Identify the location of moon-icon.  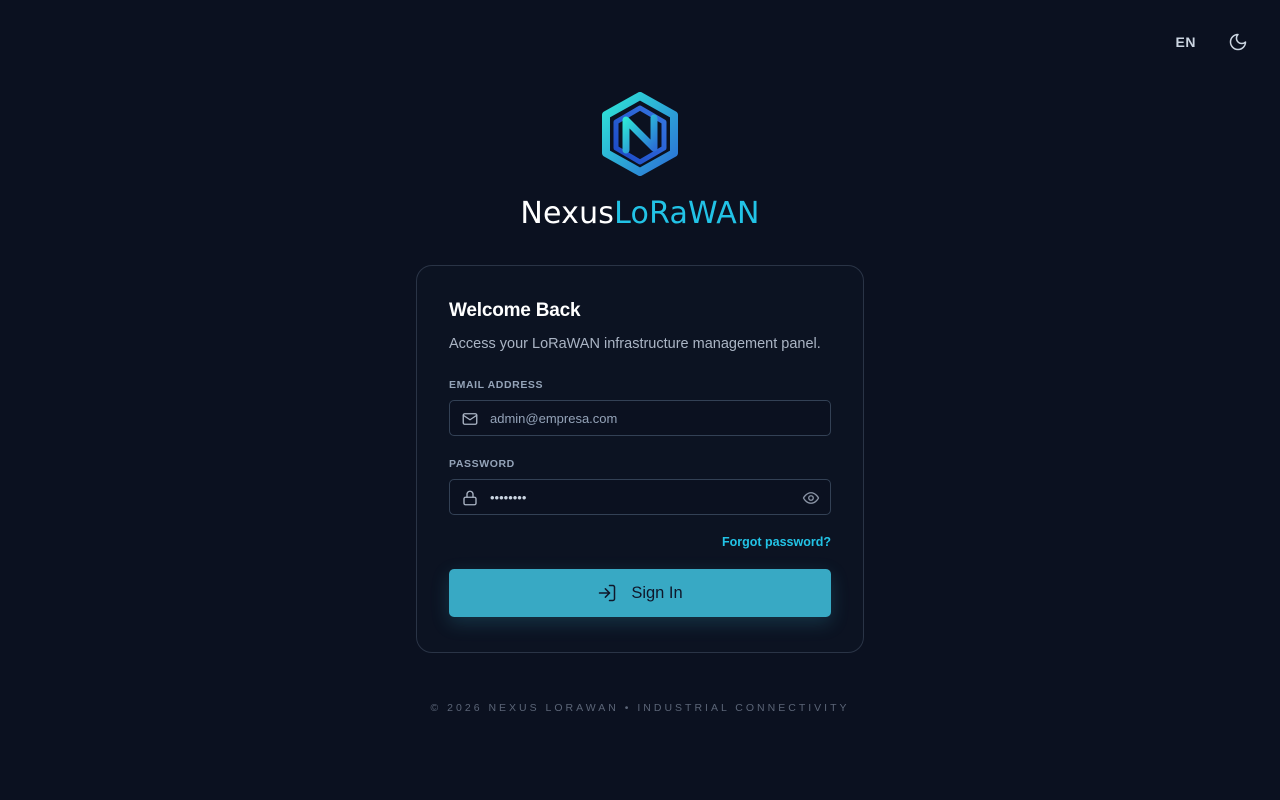
(1238, 42).